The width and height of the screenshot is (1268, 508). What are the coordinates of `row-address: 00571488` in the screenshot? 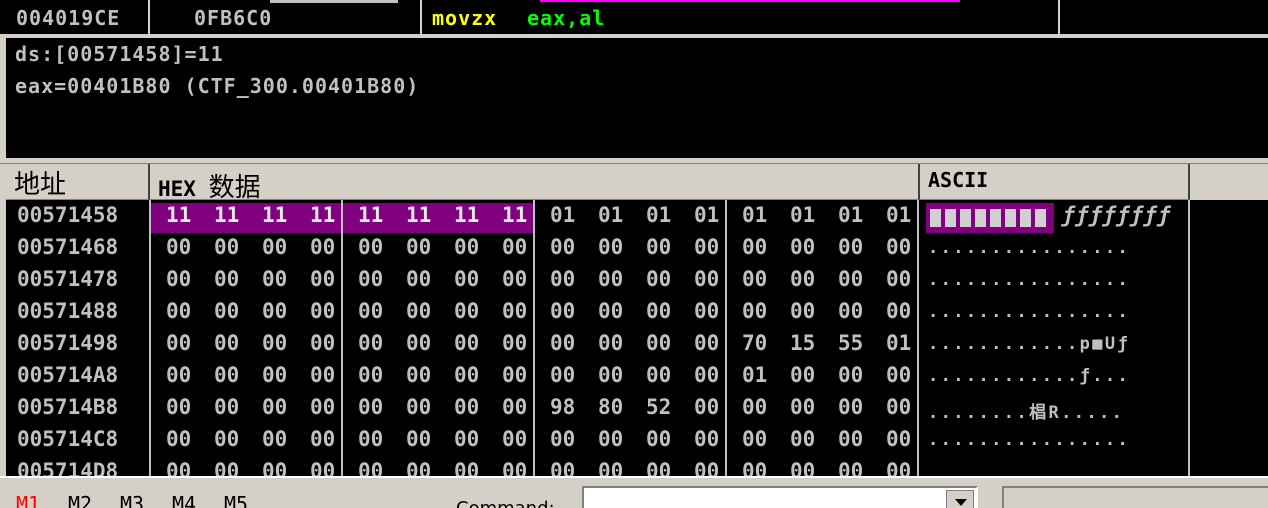 It's located at (67, 311).